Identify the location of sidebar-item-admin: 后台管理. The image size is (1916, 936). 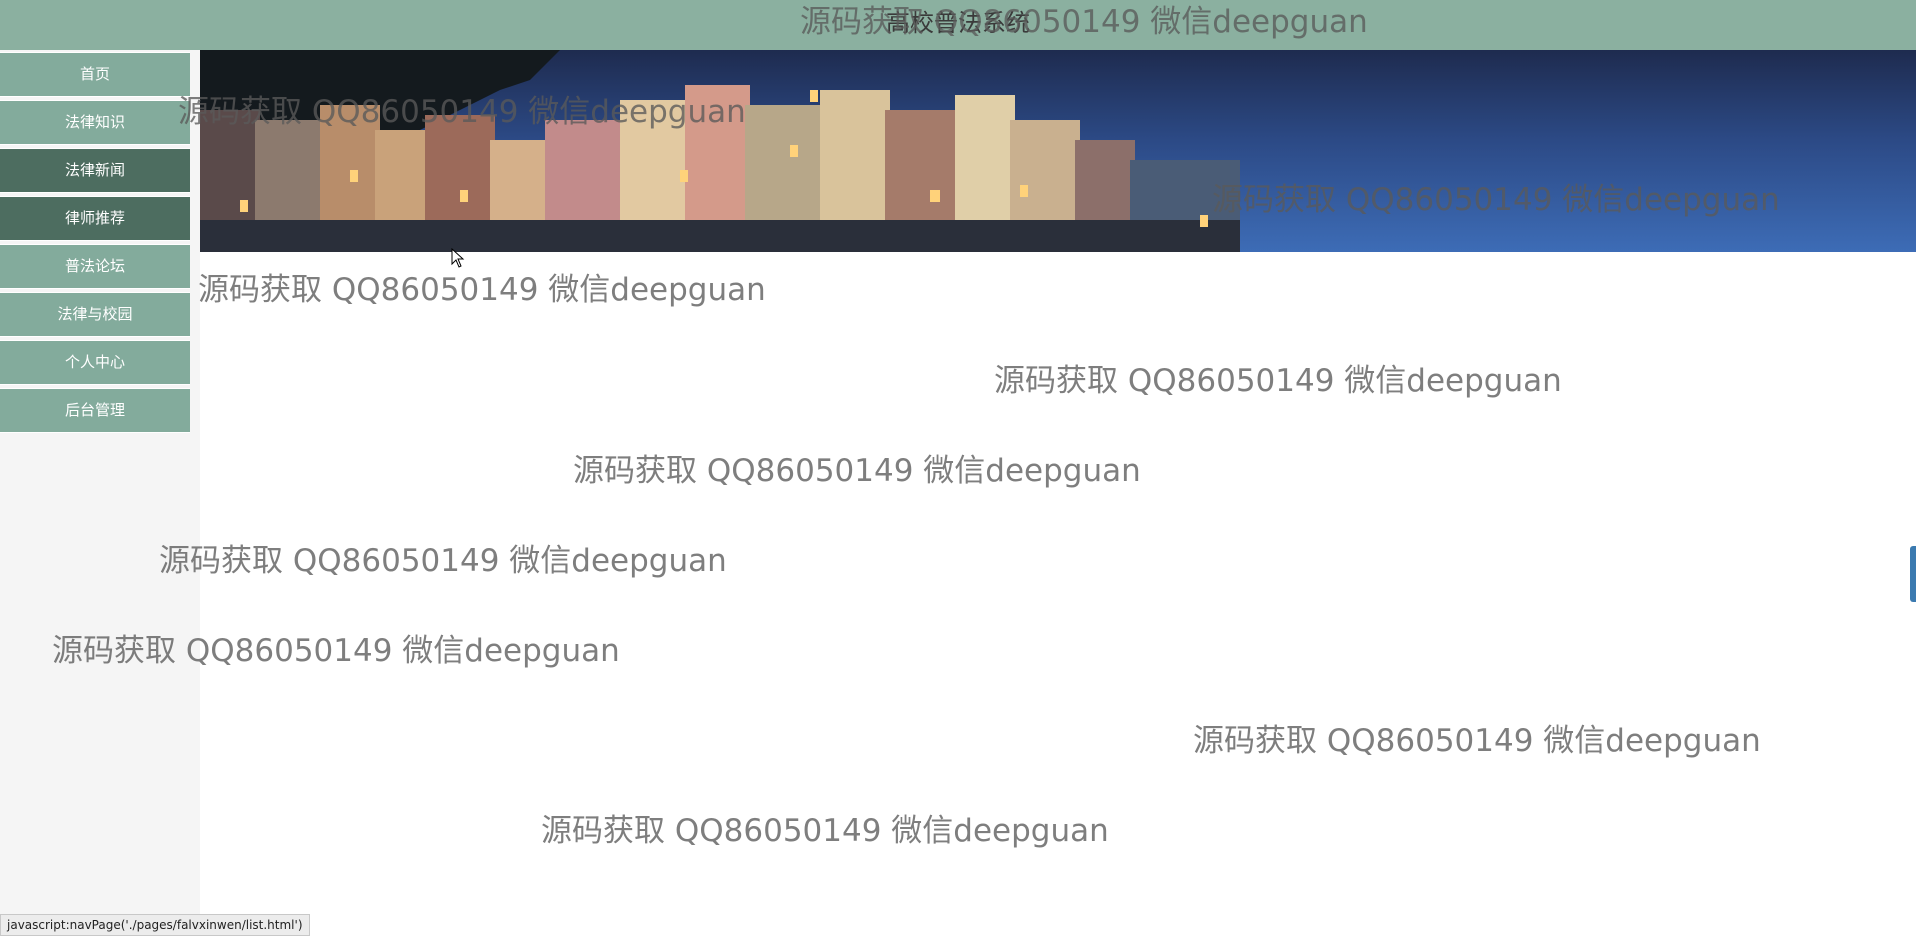
(95, 410).